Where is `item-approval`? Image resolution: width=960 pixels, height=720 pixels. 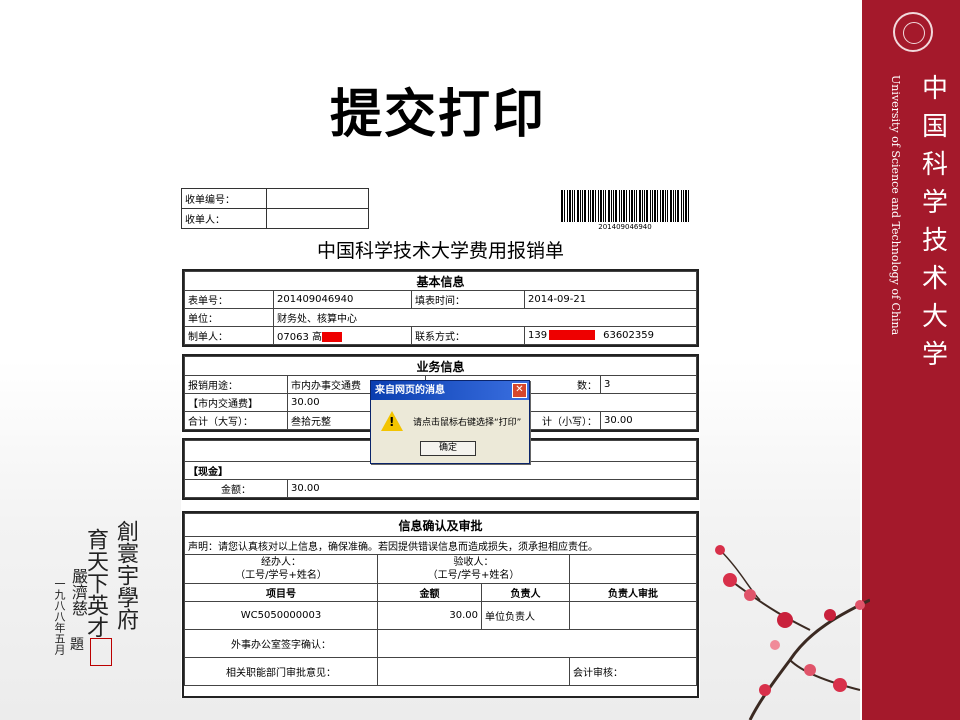 item-approval is located at coordinates (633, 615).